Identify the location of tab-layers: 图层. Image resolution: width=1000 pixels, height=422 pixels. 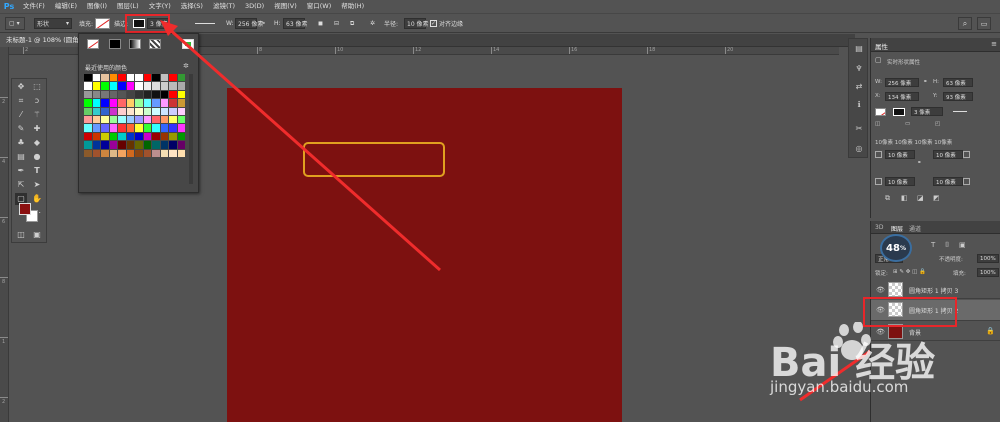
(897, 228).